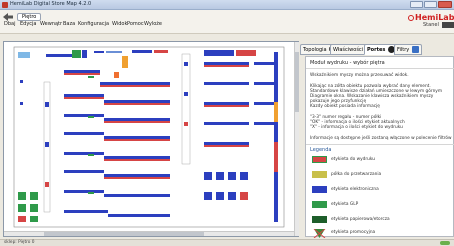 This screenshot has height=246, width=454. What do you see at coordinates (321, 150) in the screenshot?
I see `legend-title: Legenda` at bounding box center [321, 150].